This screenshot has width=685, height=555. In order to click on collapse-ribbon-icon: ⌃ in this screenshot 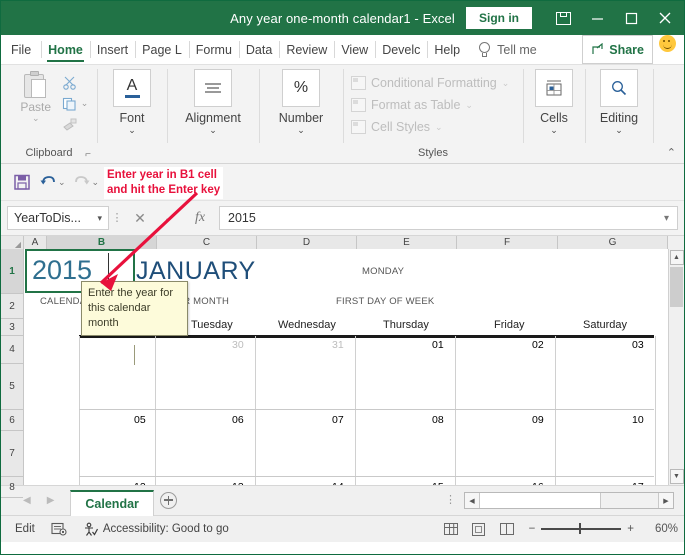, I will do `click(671, 152)`.